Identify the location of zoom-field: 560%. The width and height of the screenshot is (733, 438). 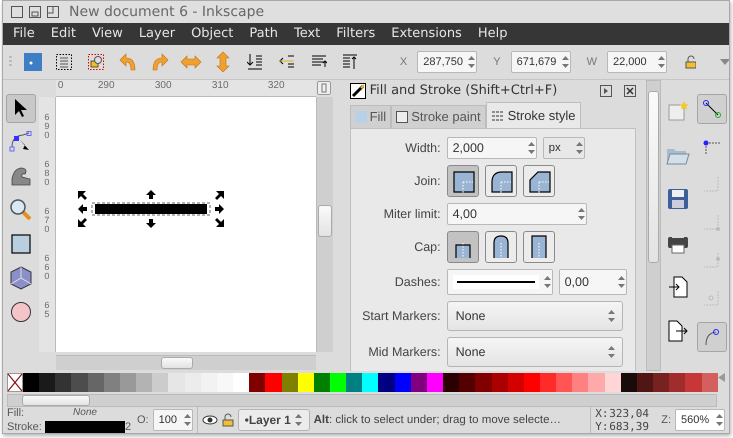
(700, 419).